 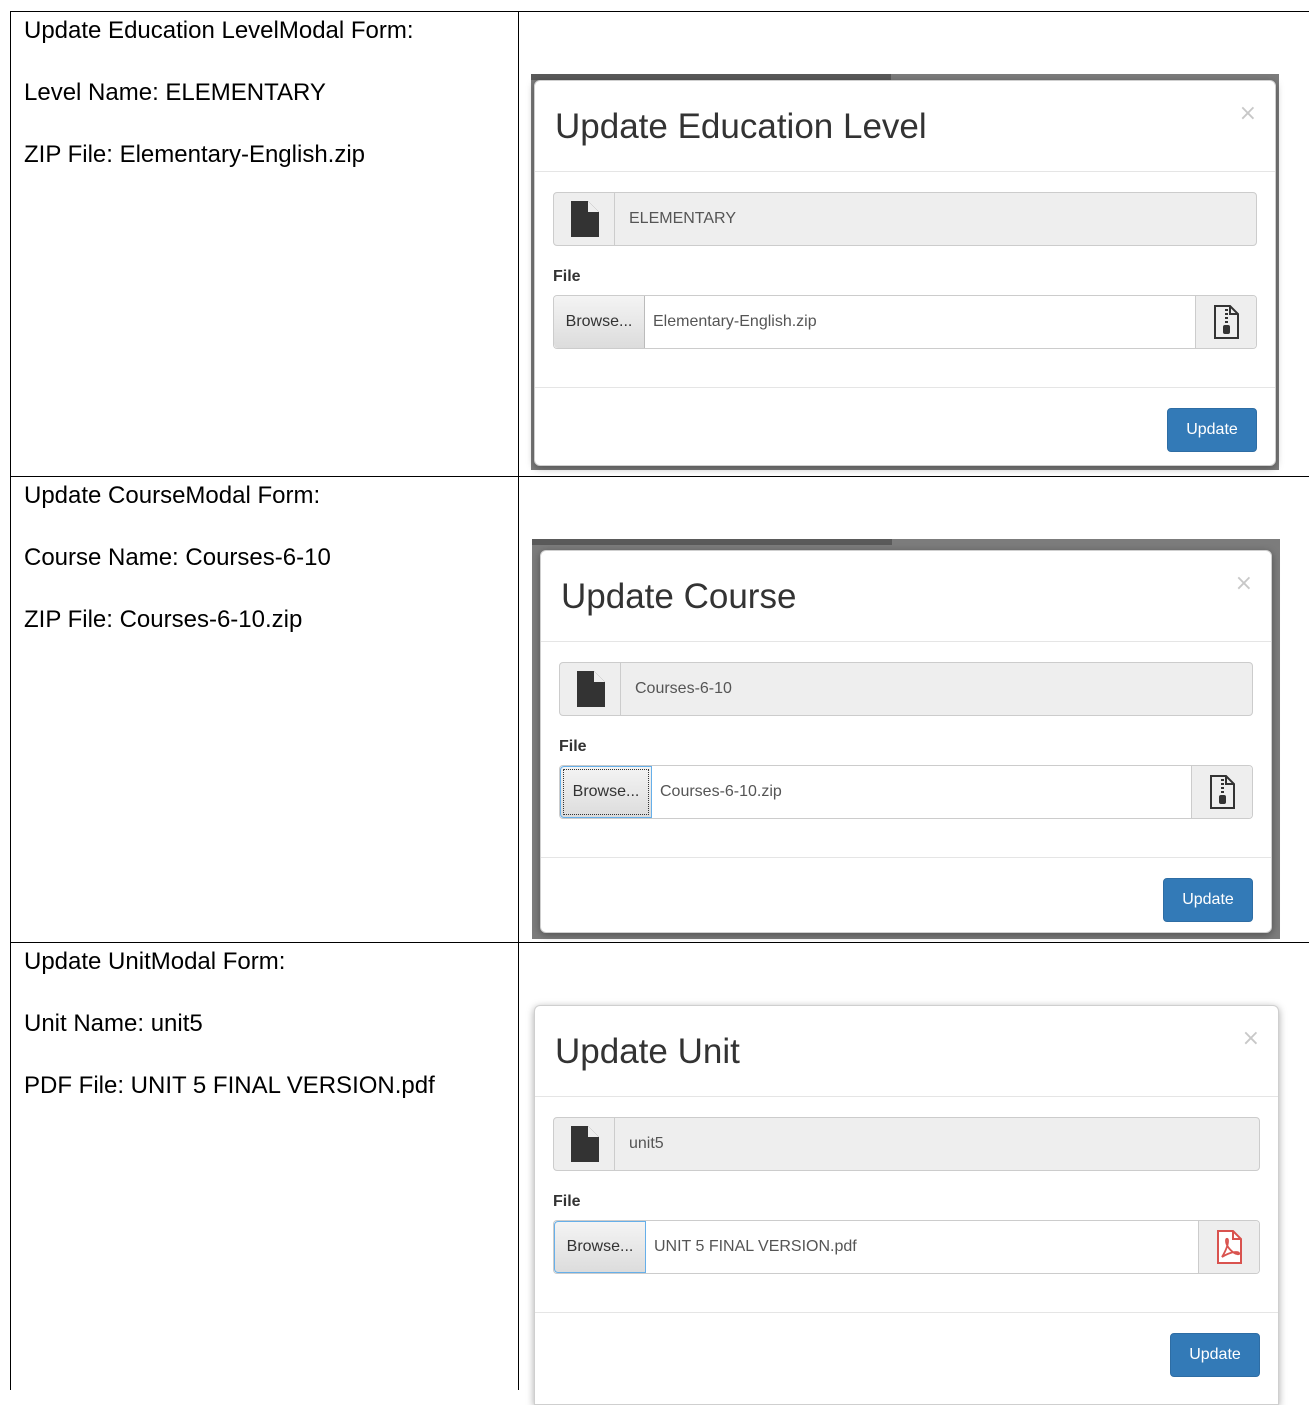 I want to click on file-line: ZIP File: Courses-6-10.zip, so click(x=271, y=620).